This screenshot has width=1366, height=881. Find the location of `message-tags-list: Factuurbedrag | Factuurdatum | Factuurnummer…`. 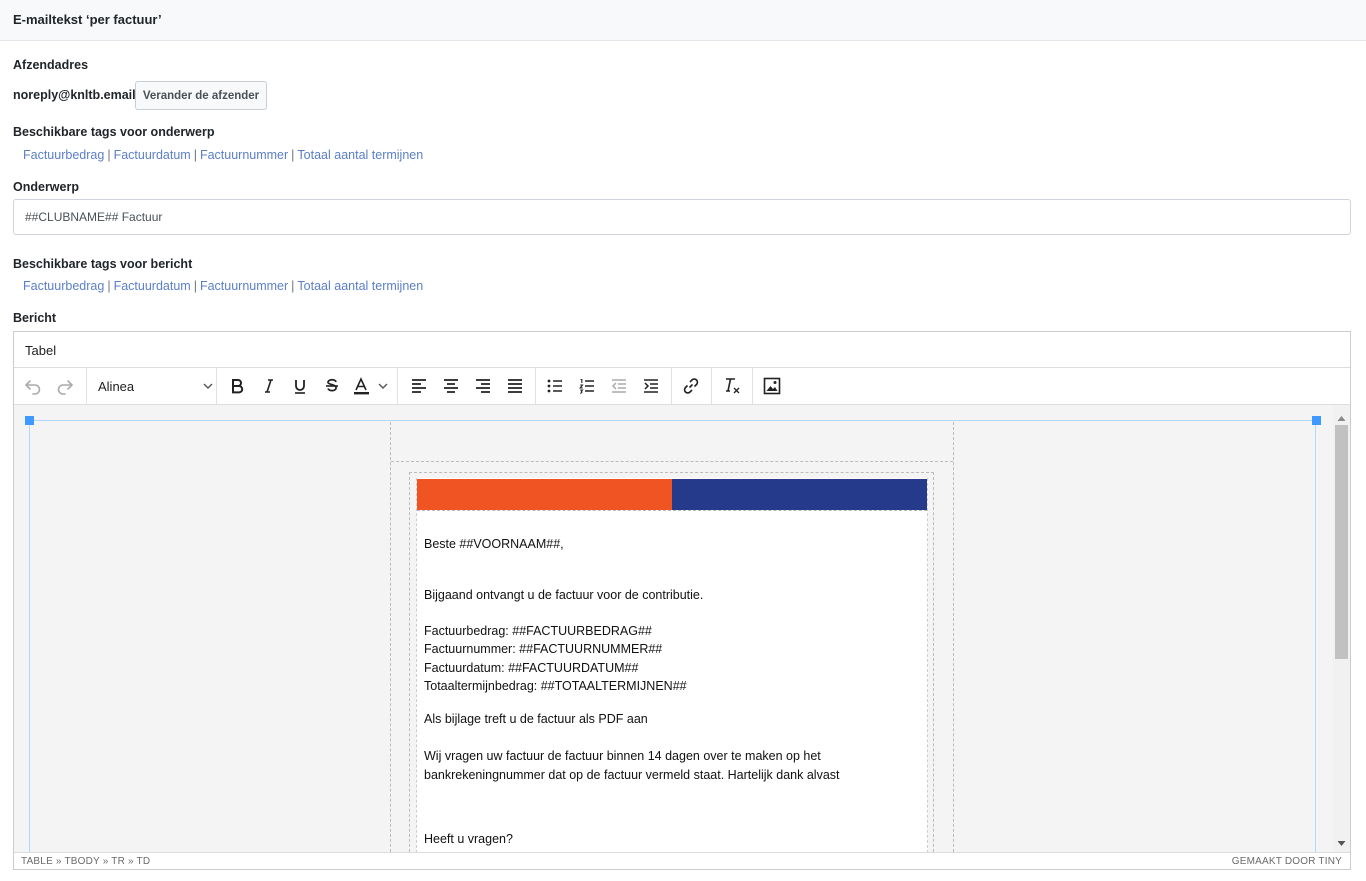

message-tags-list: Factuurbedrag | Factuurdatum | Factuurnummer… is located at coordinates (223, 286).